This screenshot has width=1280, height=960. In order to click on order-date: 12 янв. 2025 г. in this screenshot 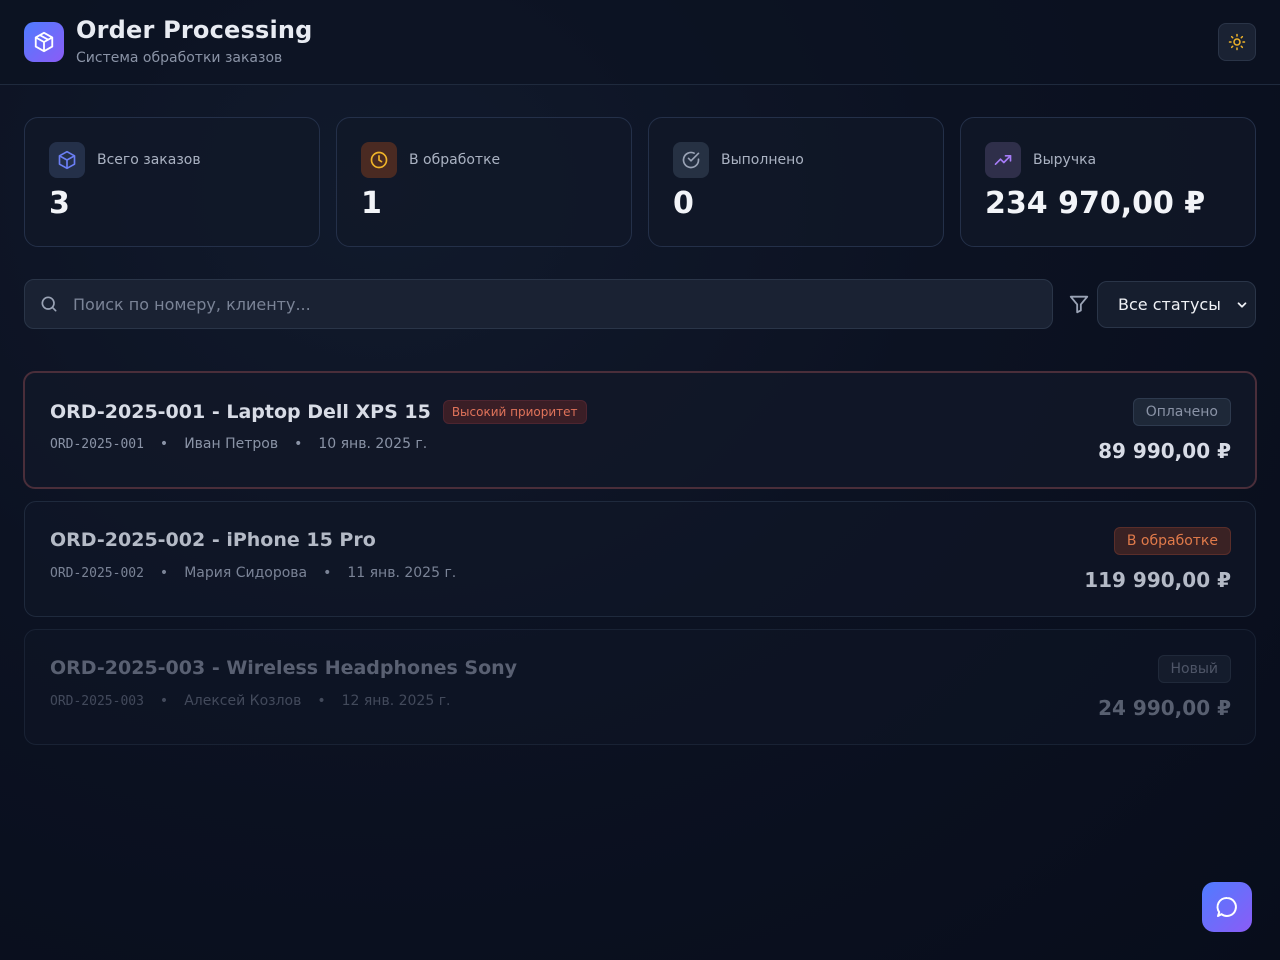, I will do `click(396, 701)`.